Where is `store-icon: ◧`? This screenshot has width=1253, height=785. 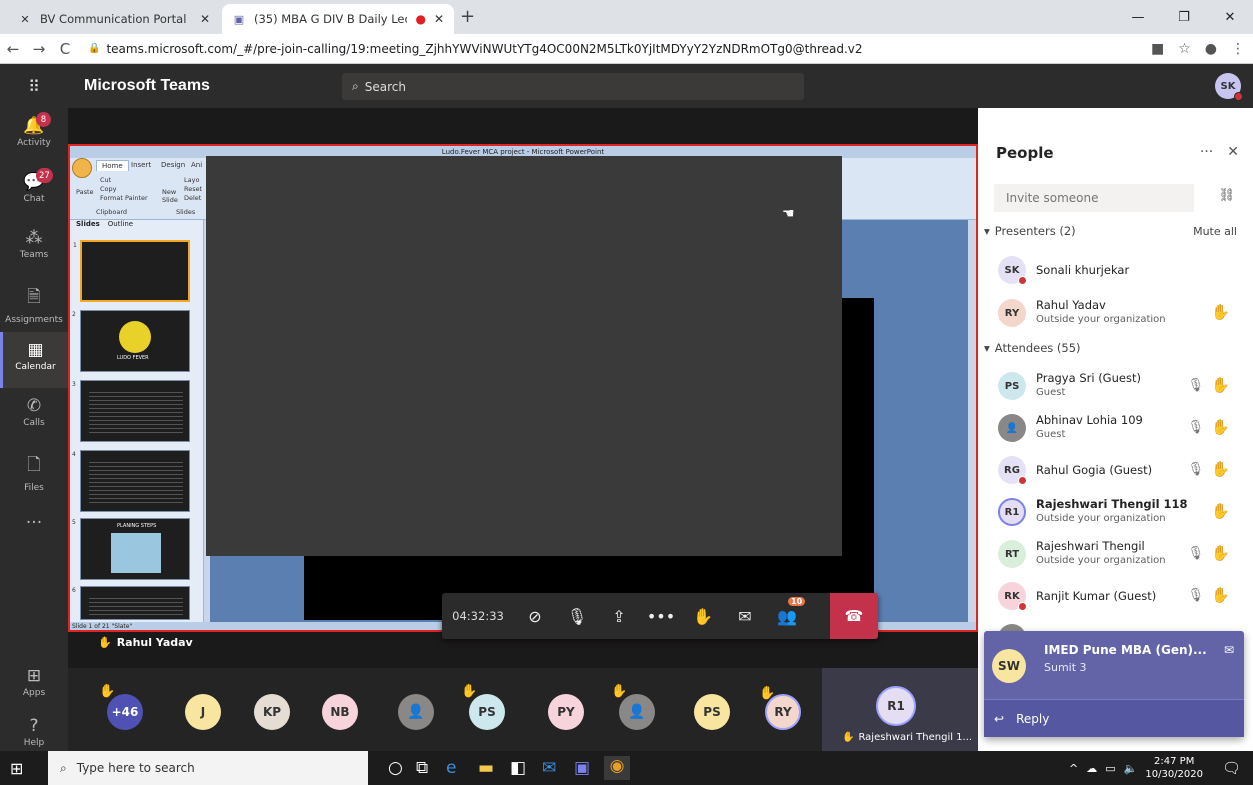
store-icon: ◧ is located at coordinates (518, 768).